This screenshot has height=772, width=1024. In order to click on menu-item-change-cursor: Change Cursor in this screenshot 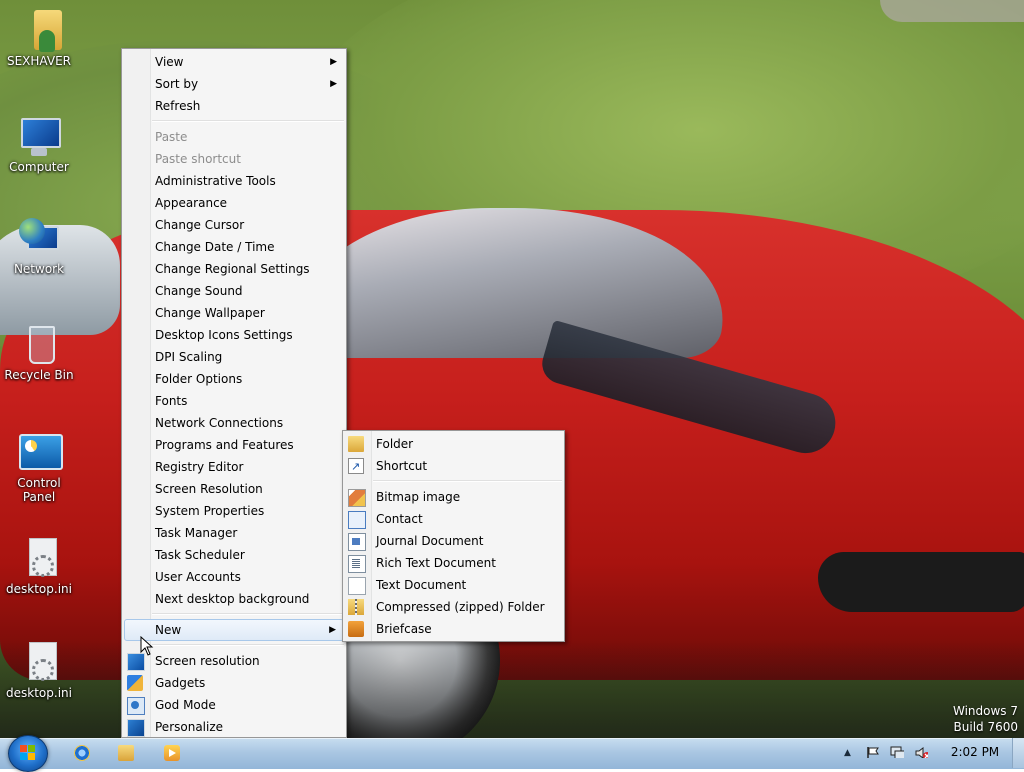, I will do `click(234, 225)`.